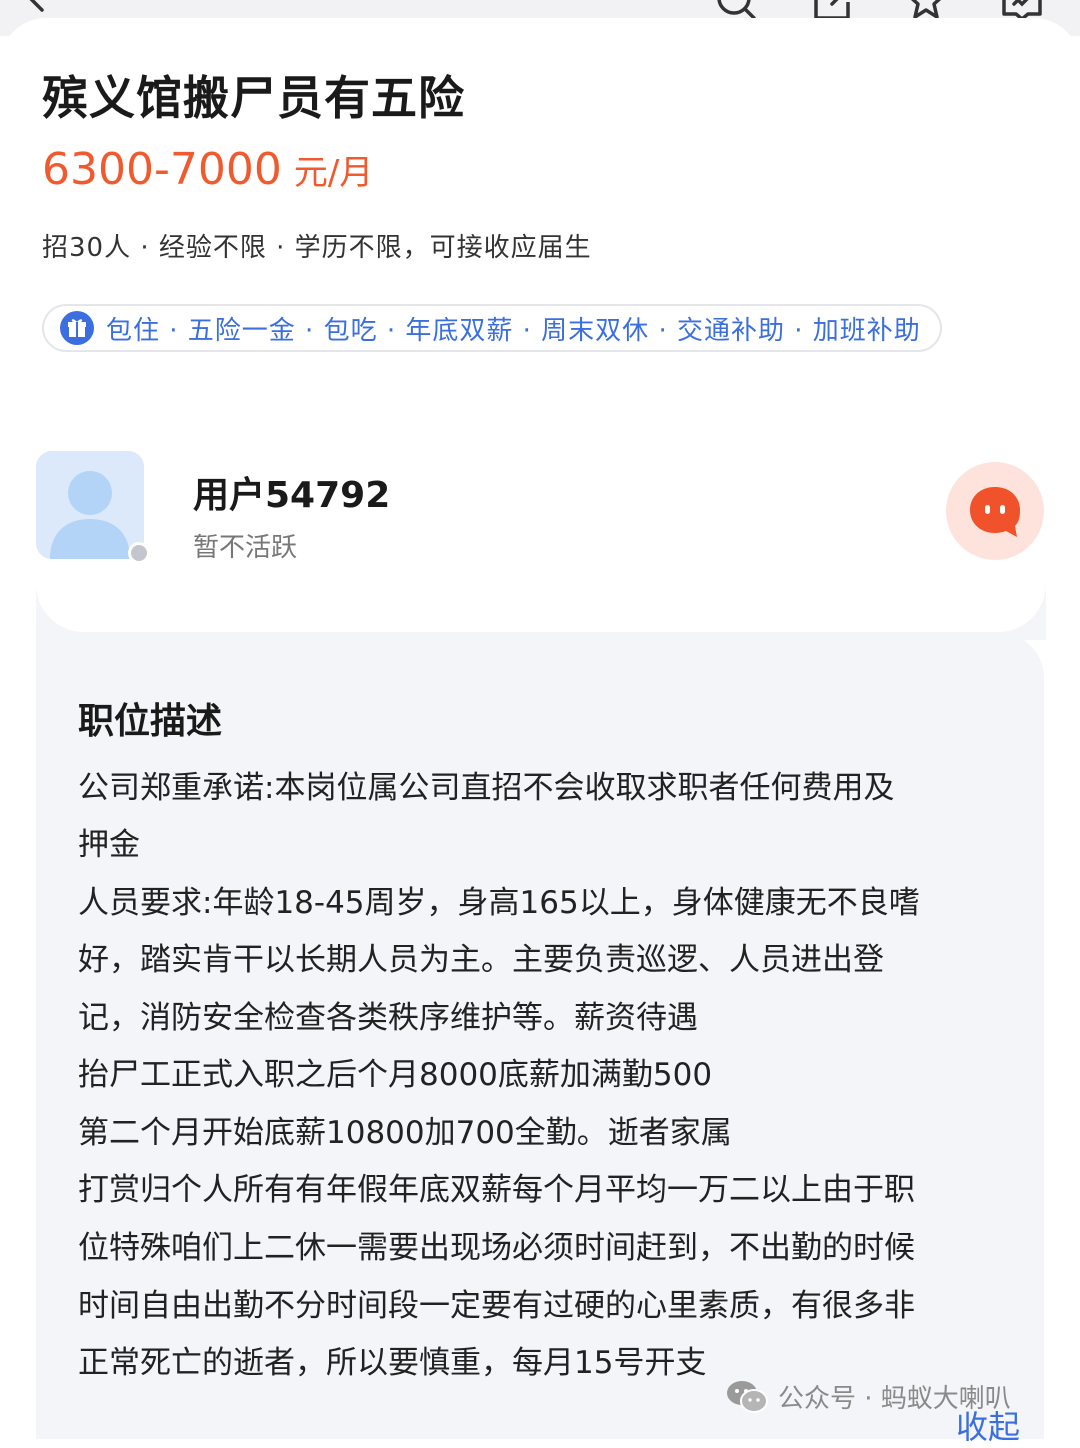 The width and height of the screenshot is (1080, 1448). I want to click on back-icon, so click(36, 7).